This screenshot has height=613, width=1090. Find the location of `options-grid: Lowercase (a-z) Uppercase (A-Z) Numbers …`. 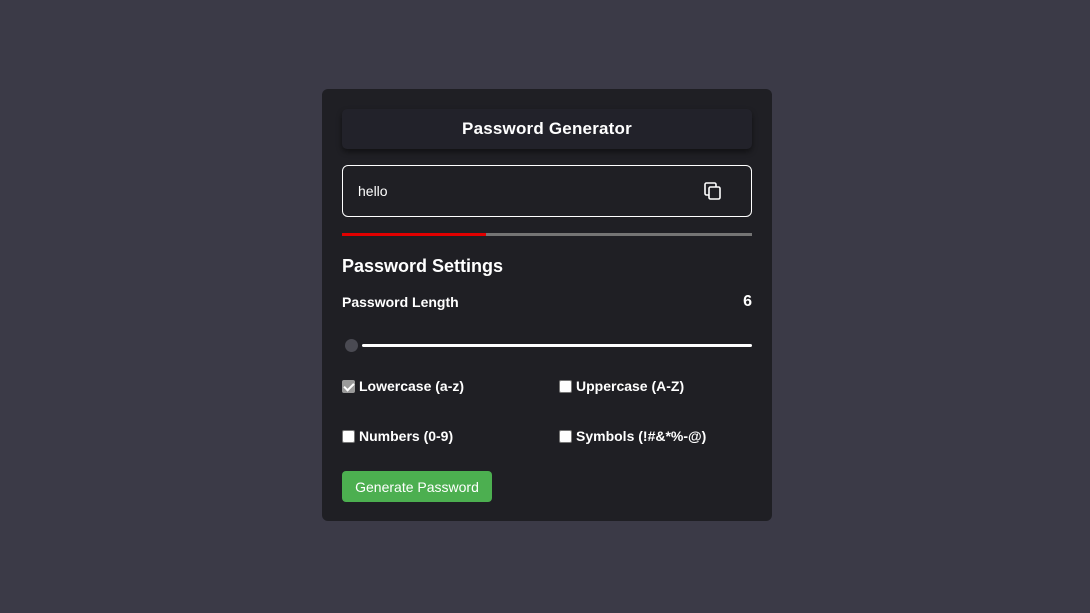

options-grid: Lowercase (a-z) Uppercase (A-Z) Numbers … is located at coordinates (547, 411).